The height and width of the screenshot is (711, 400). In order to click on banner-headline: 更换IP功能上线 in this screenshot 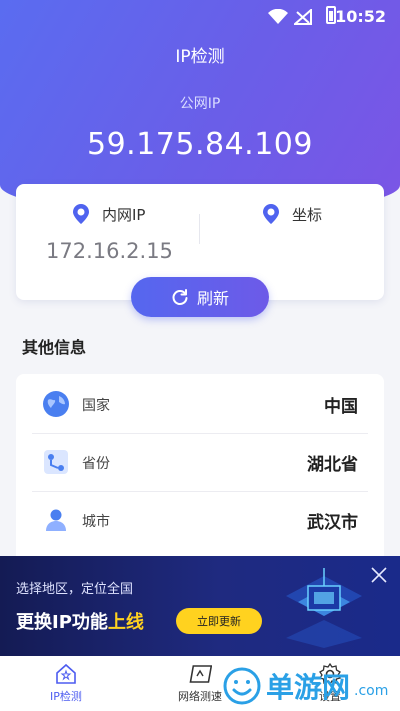, I will do `click(80, 622)`.